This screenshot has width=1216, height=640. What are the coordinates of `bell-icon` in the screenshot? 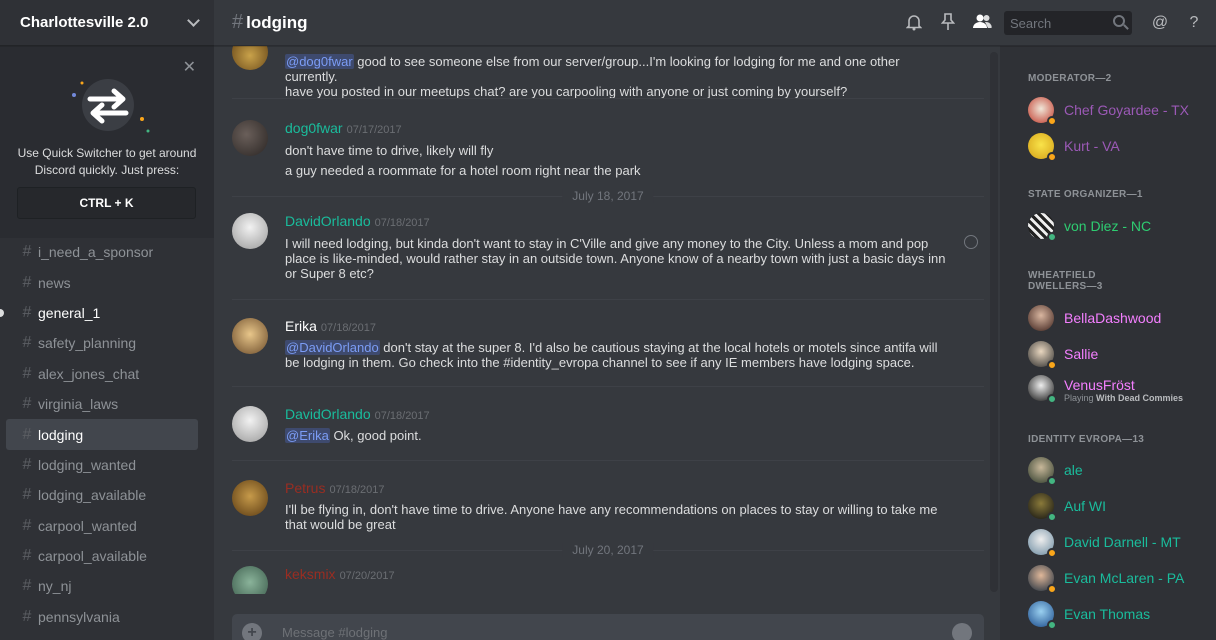 It's located at (914, 23).